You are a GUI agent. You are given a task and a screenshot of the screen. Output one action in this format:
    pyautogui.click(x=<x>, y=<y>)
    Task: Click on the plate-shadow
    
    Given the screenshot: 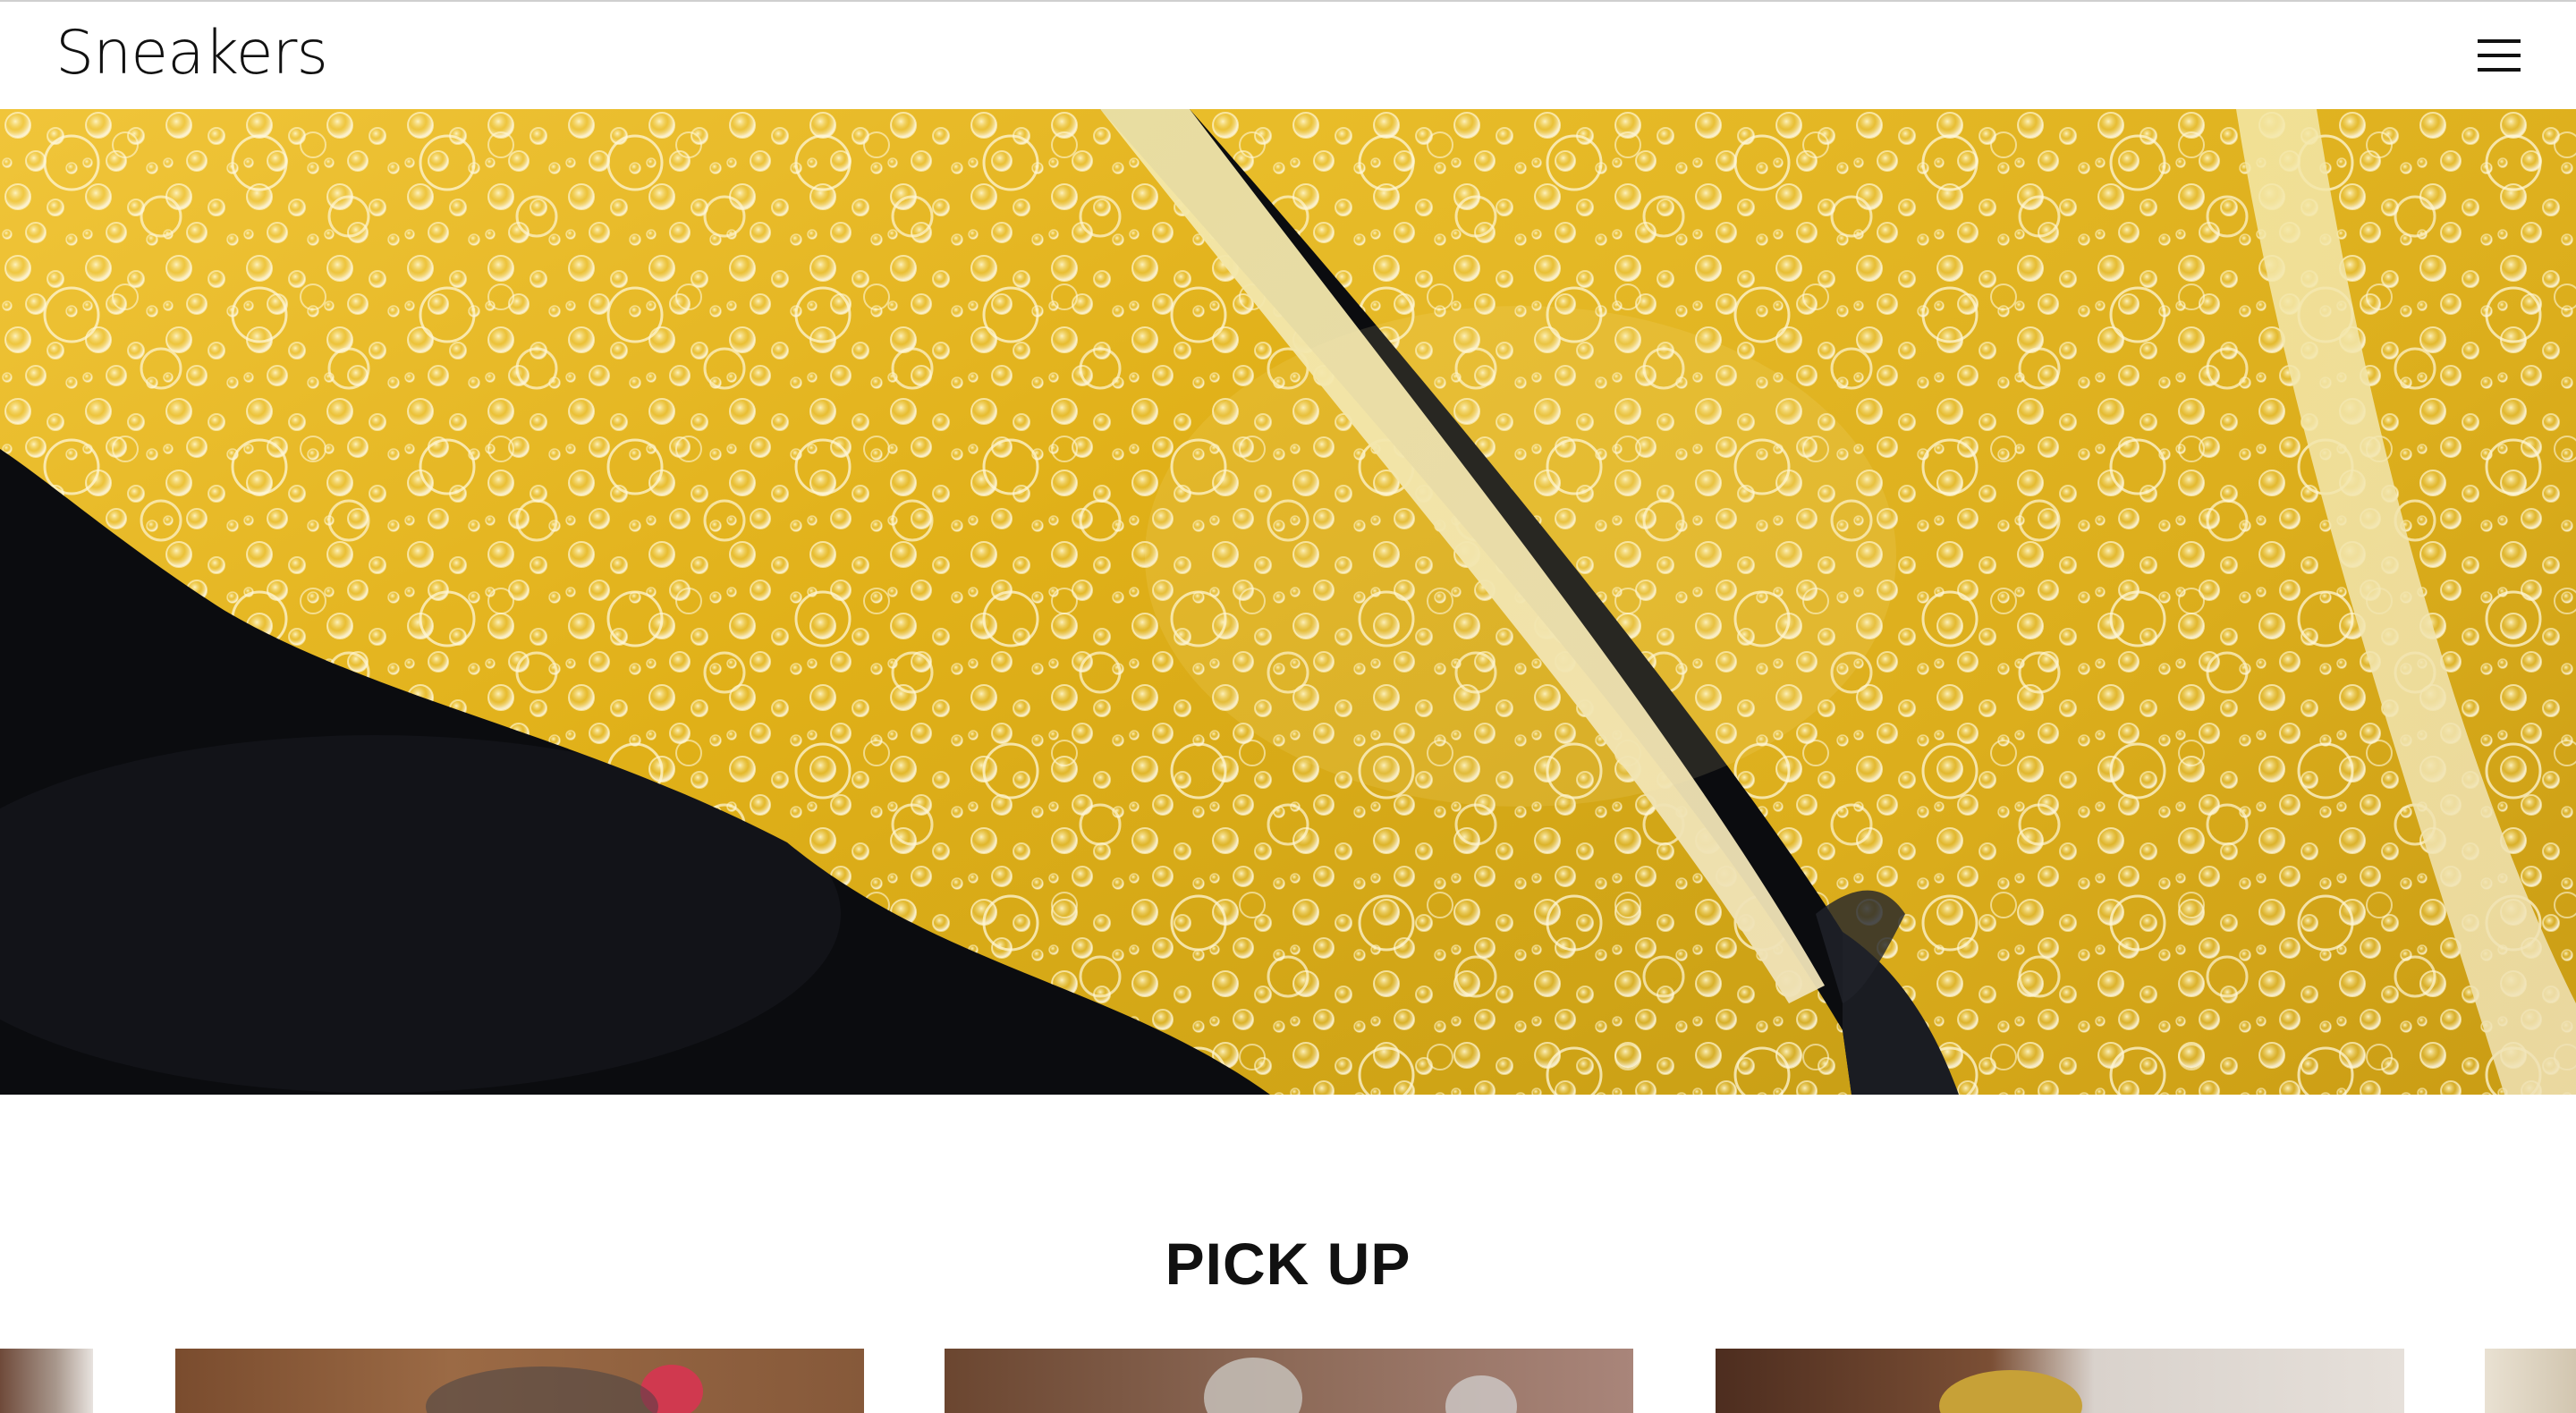 What is the action you would take?
    pyautogui.click(x=542, y=1389)
    